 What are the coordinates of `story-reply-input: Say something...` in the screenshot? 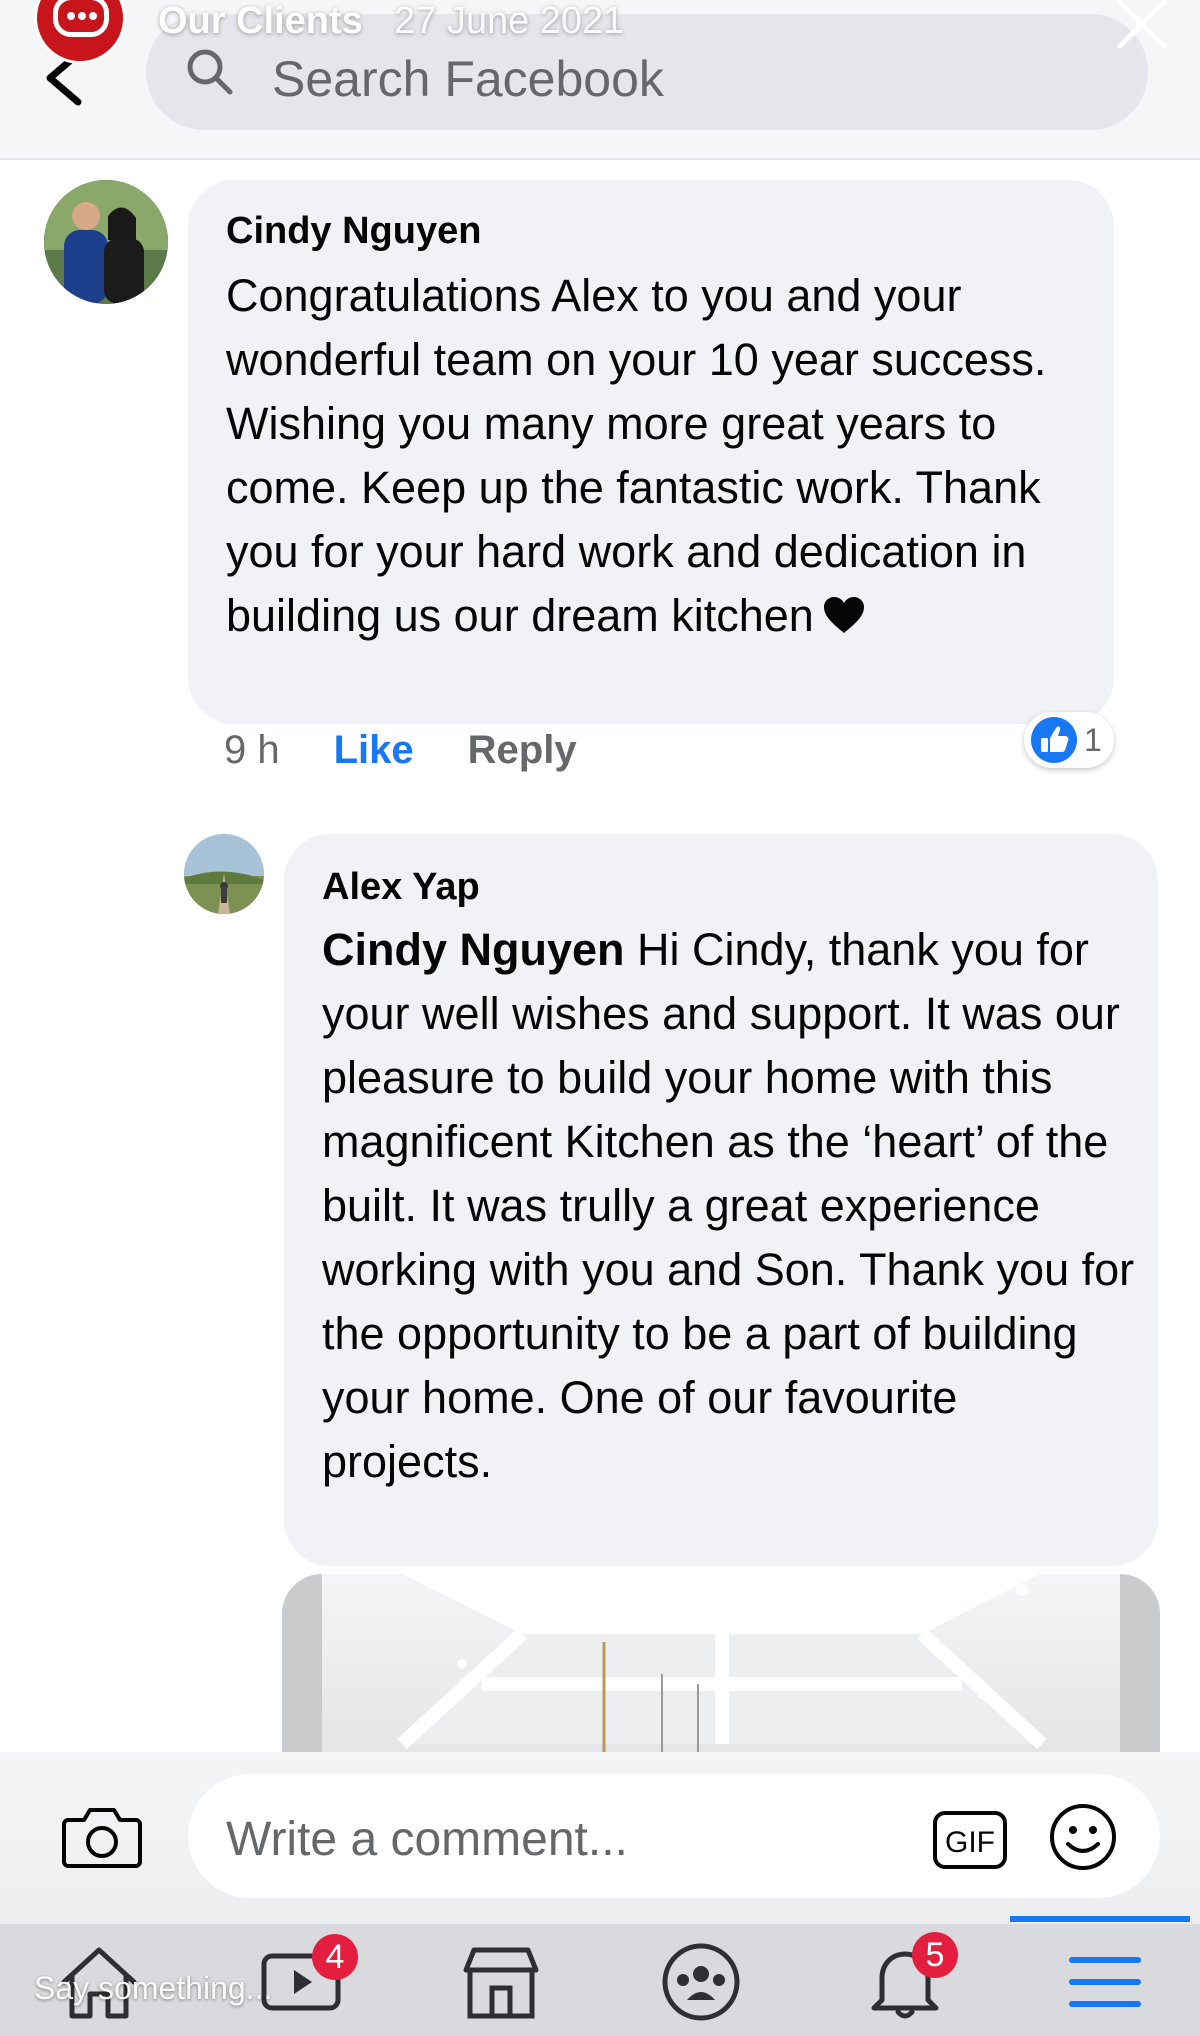 It's located at (153, 1988).